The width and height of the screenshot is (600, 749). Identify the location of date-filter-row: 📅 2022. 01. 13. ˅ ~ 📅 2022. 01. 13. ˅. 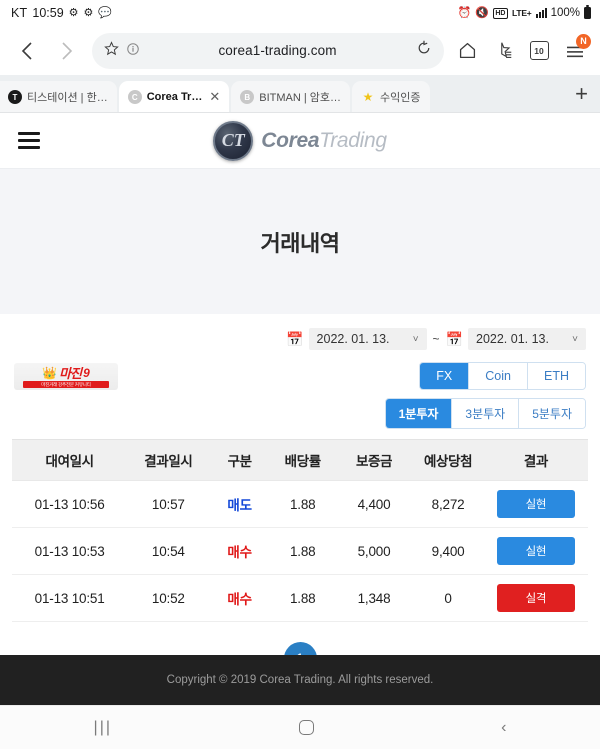
(300, 336).